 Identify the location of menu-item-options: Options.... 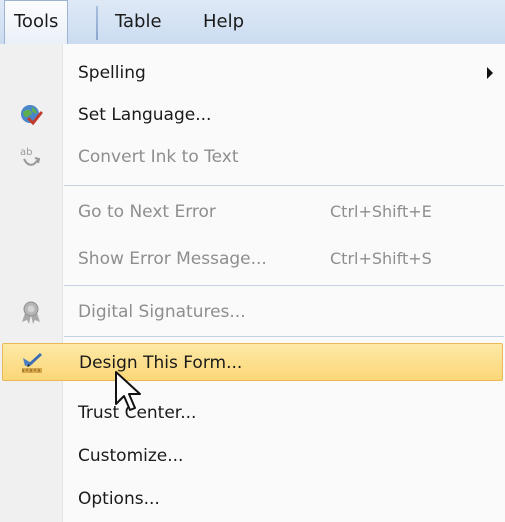
(252, 499).